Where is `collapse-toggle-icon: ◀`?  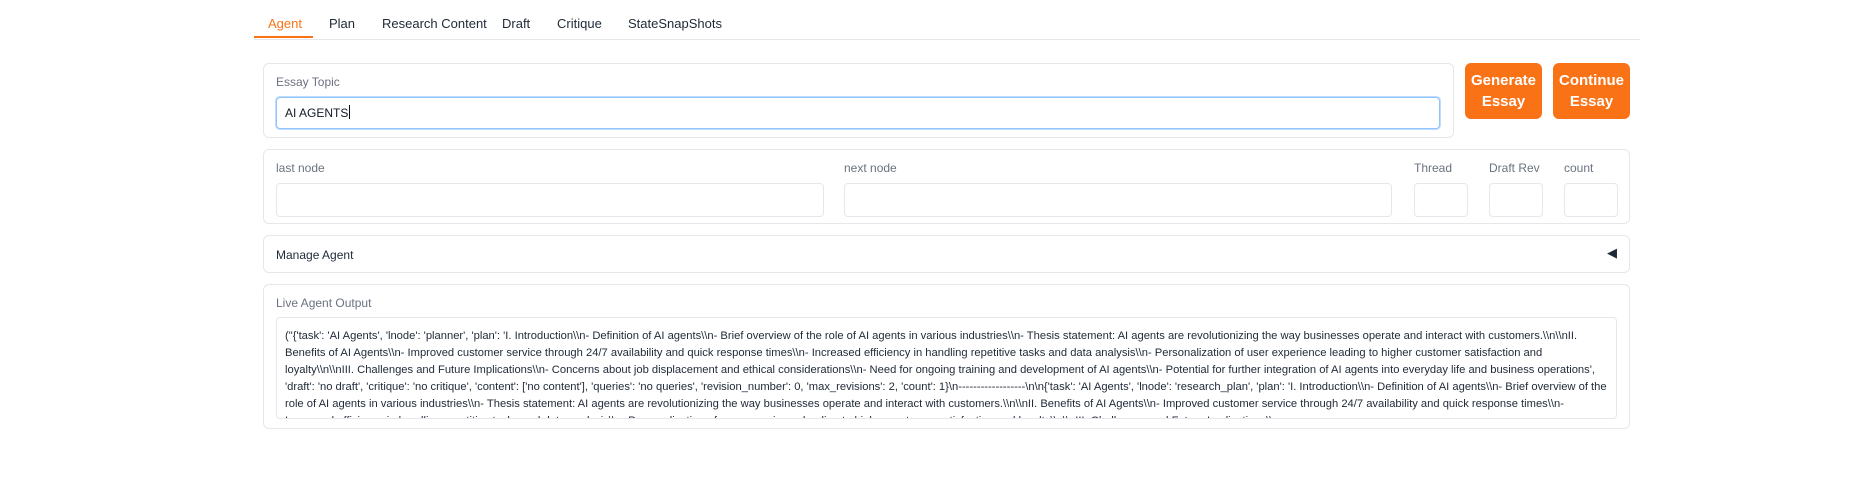
collapse-toggle-icon: ◀ is located at coordinates (1612, 253).